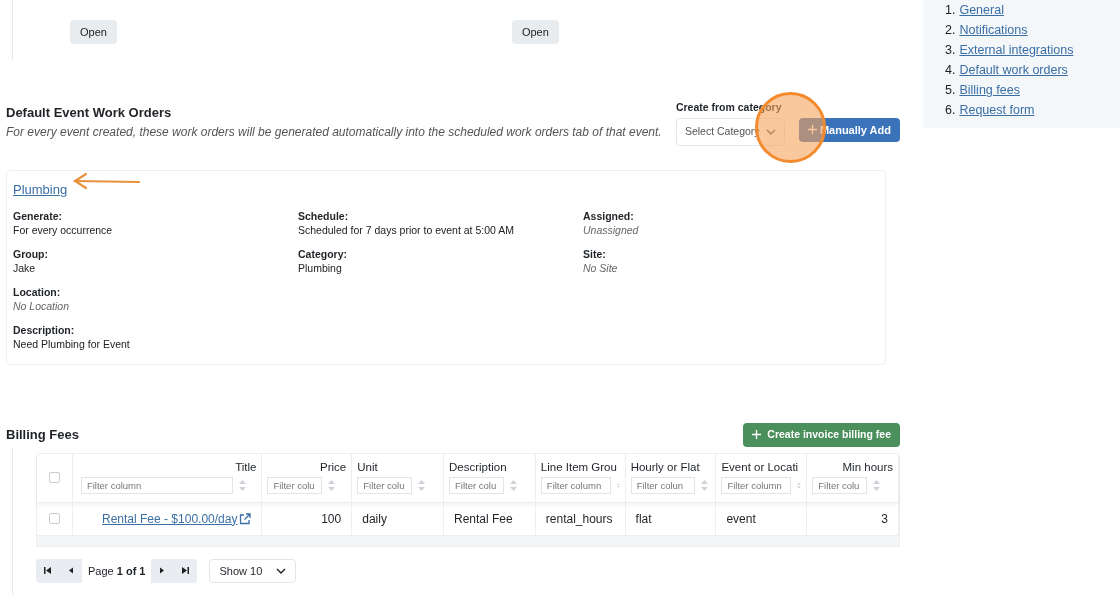  What do you see at coordinates (997, 111) in the screenshot?
I see `section-link: Request form` at bounding box center [997, 111].